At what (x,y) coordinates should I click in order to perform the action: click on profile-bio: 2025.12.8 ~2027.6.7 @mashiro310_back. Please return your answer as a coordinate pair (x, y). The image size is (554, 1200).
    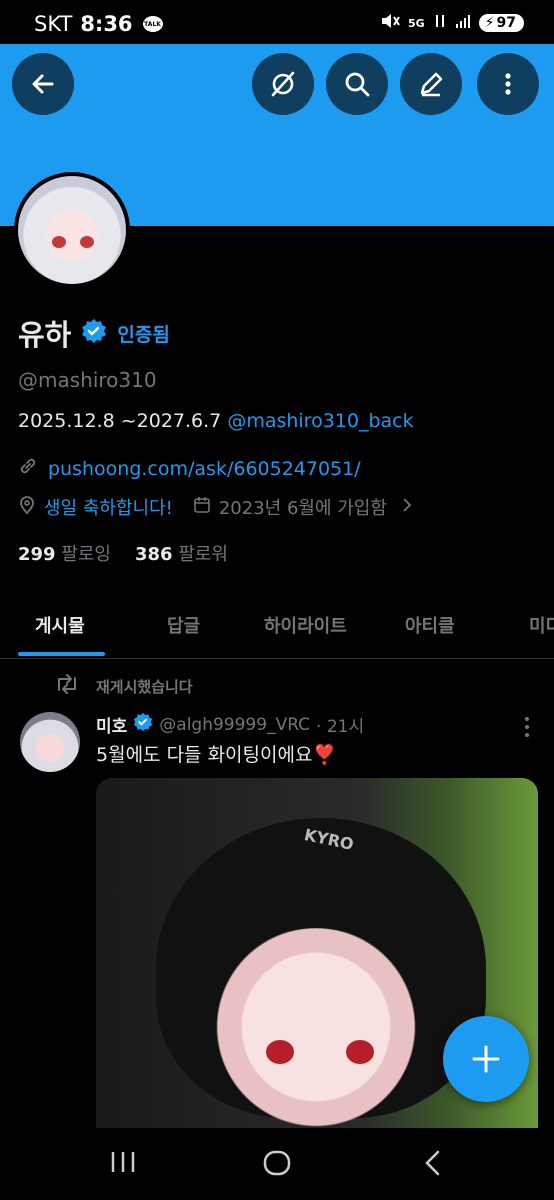
    Looking at the image, I should click on (216, 421).